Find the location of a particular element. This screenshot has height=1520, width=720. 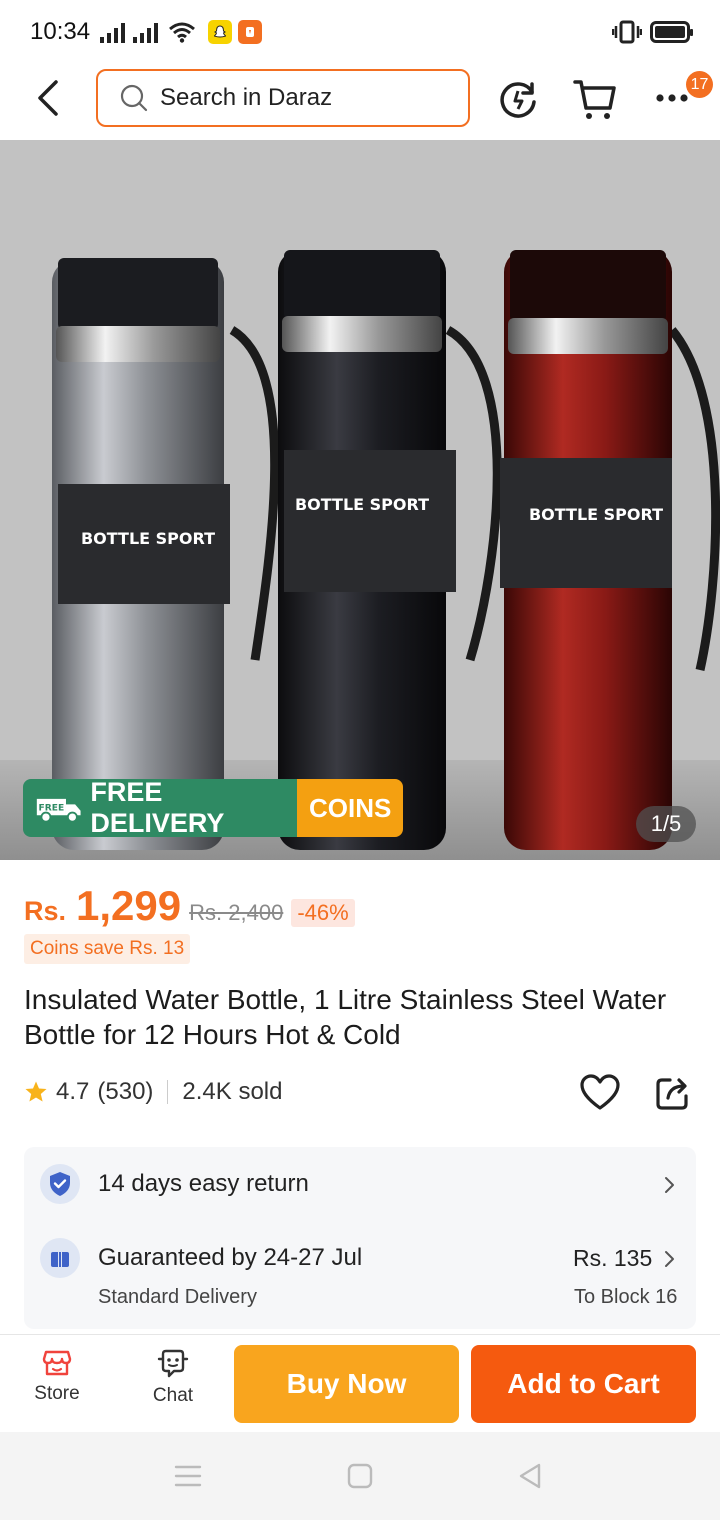

delivery-truck-icon: FREE is located at coordinates (58, 810).